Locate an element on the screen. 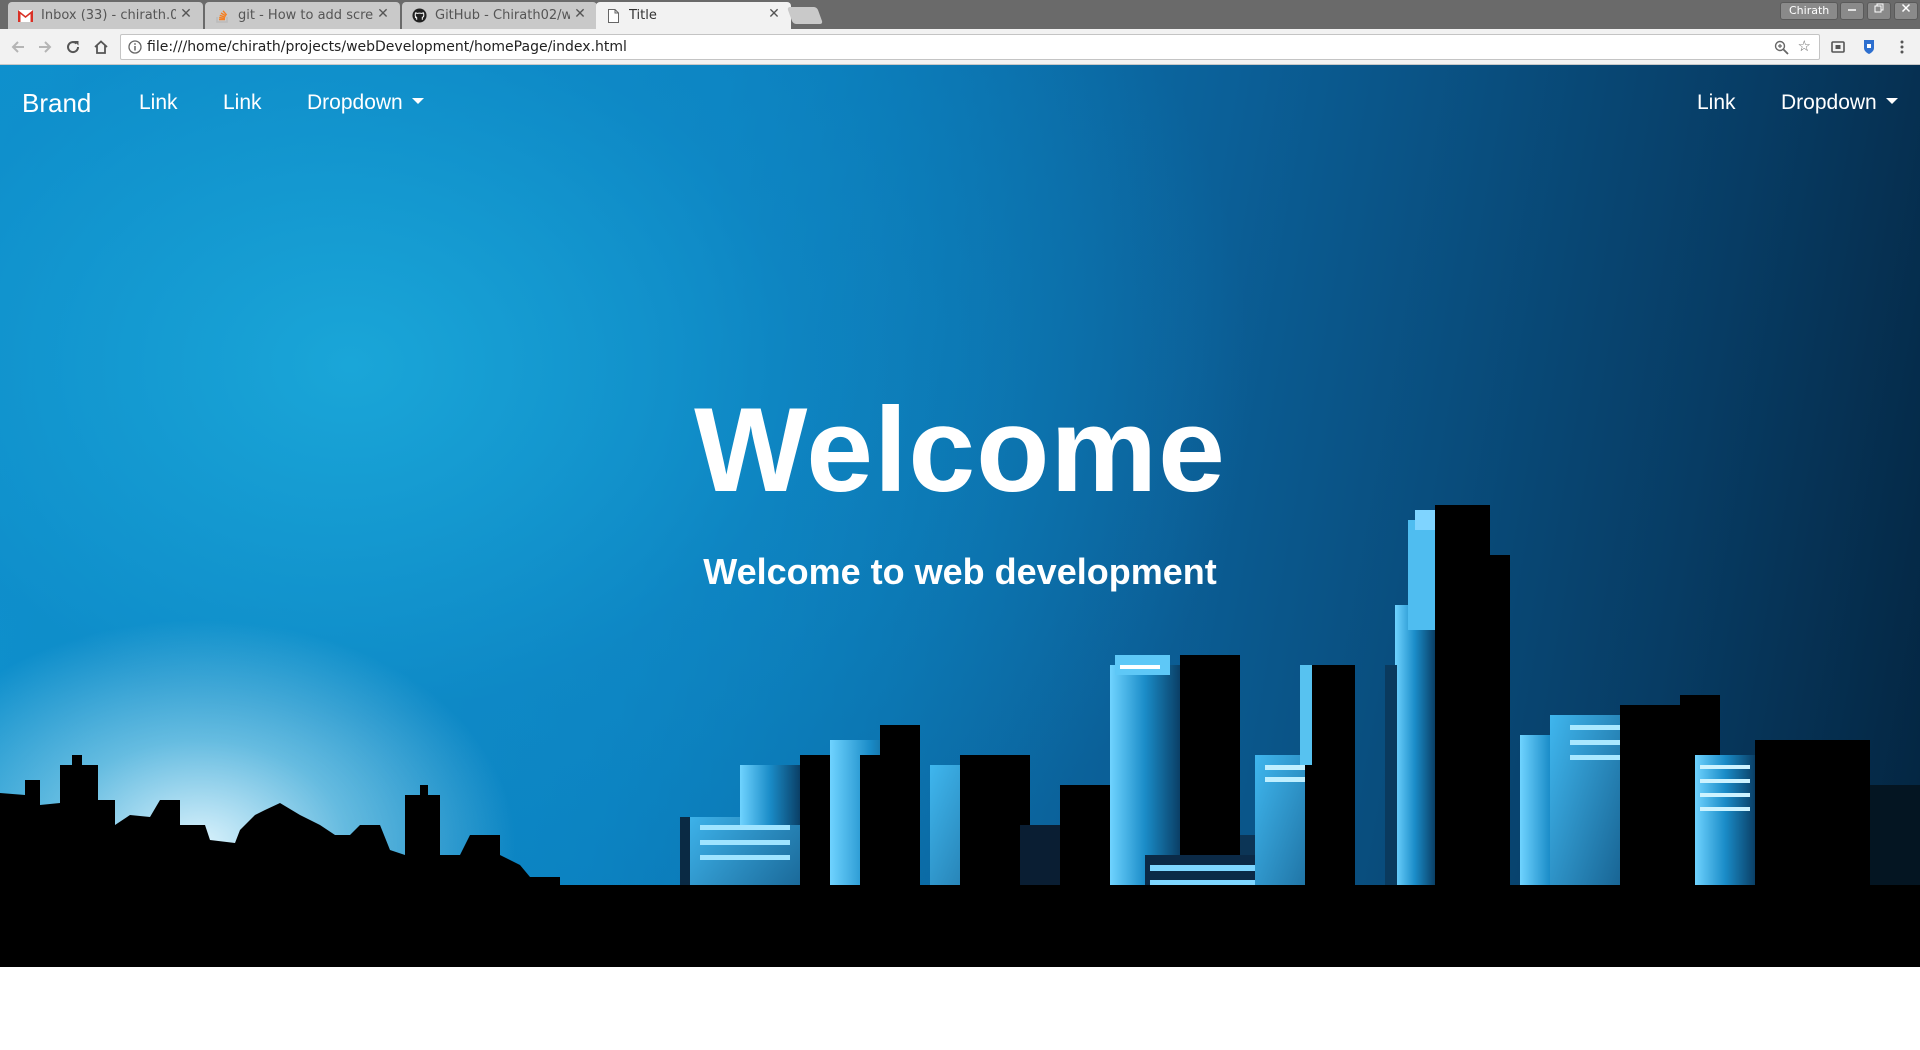  minimize-icon is located at coordinates (1852, 11).